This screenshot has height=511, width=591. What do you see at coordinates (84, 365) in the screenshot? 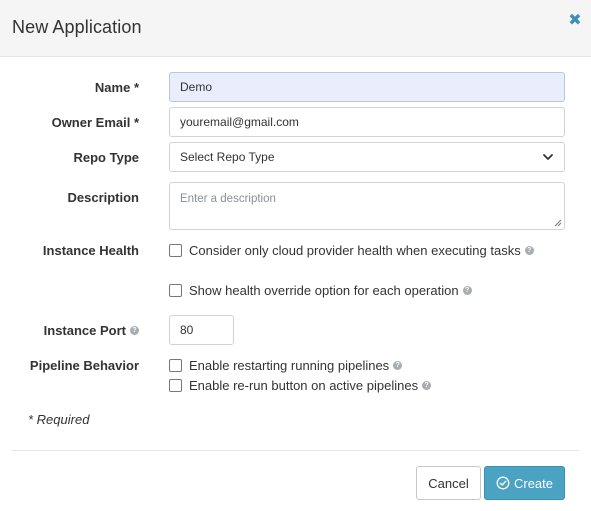
I see `pipeline-behavior-label: Pipeline Behavior` at bounding box center [84, 365].